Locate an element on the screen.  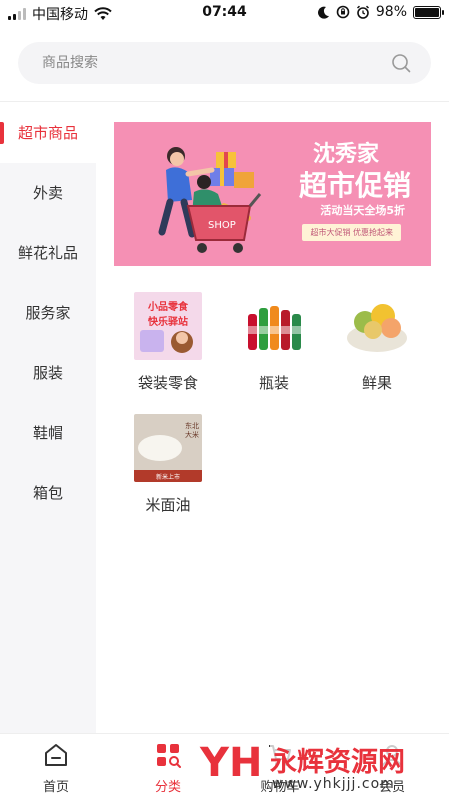
status-bar: 中国移动 07:44 98% is located at coordinates (224, 13).